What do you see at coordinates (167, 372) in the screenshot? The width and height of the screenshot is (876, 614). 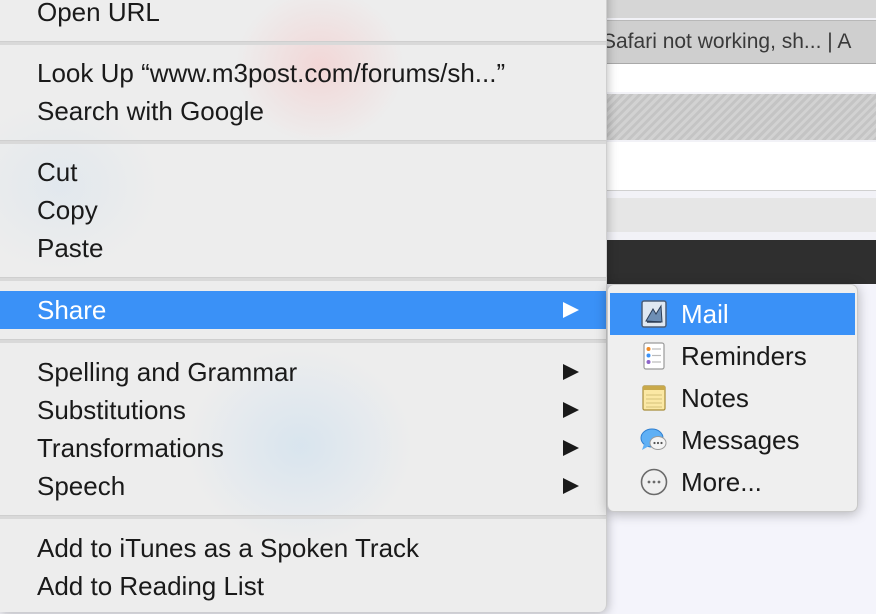 I see `menu-item-label: Spelling and Grammar` at bounding box center [167, 372].